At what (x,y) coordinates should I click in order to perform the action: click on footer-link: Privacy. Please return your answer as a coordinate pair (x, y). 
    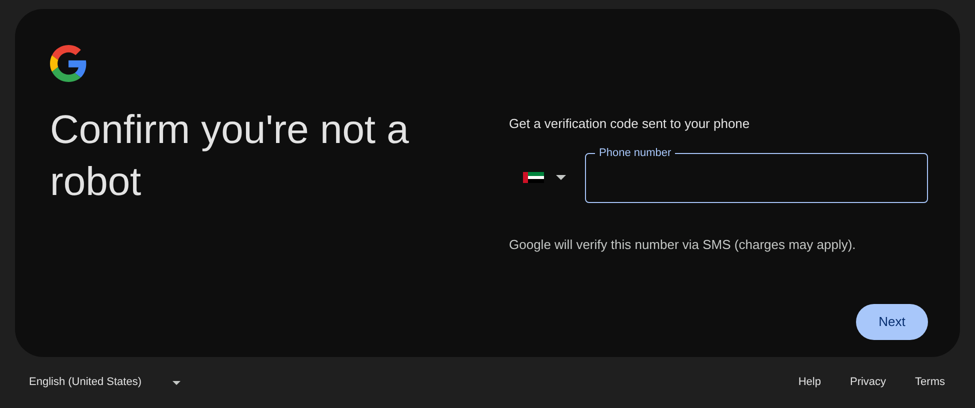
    Looking at the image, I should click on (868, 382).